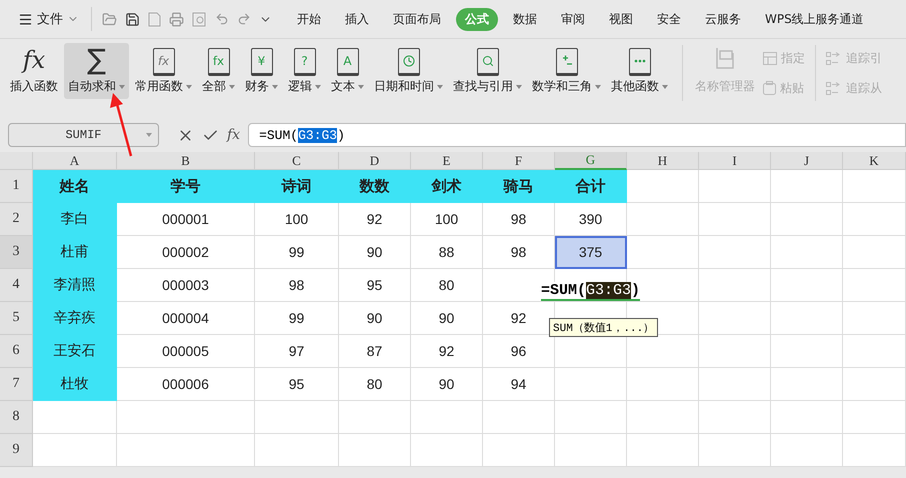 The image size is (906, 478). I want to click on book-icon: A, so click(347, 62).